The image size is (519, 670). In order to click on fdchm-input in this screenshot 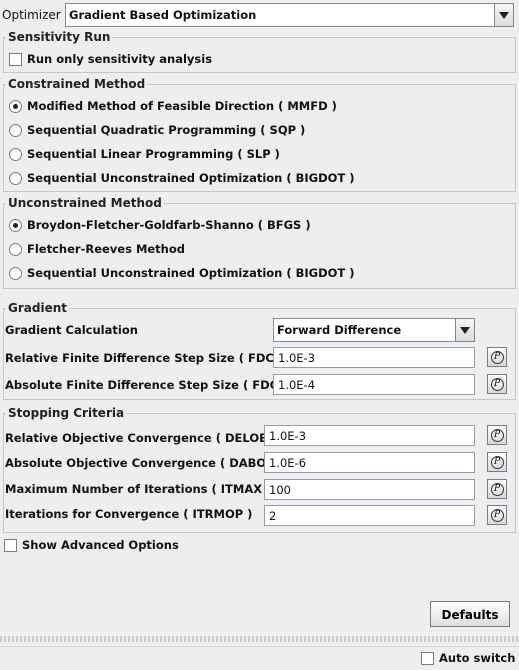, I will do `click(374, 384)`.